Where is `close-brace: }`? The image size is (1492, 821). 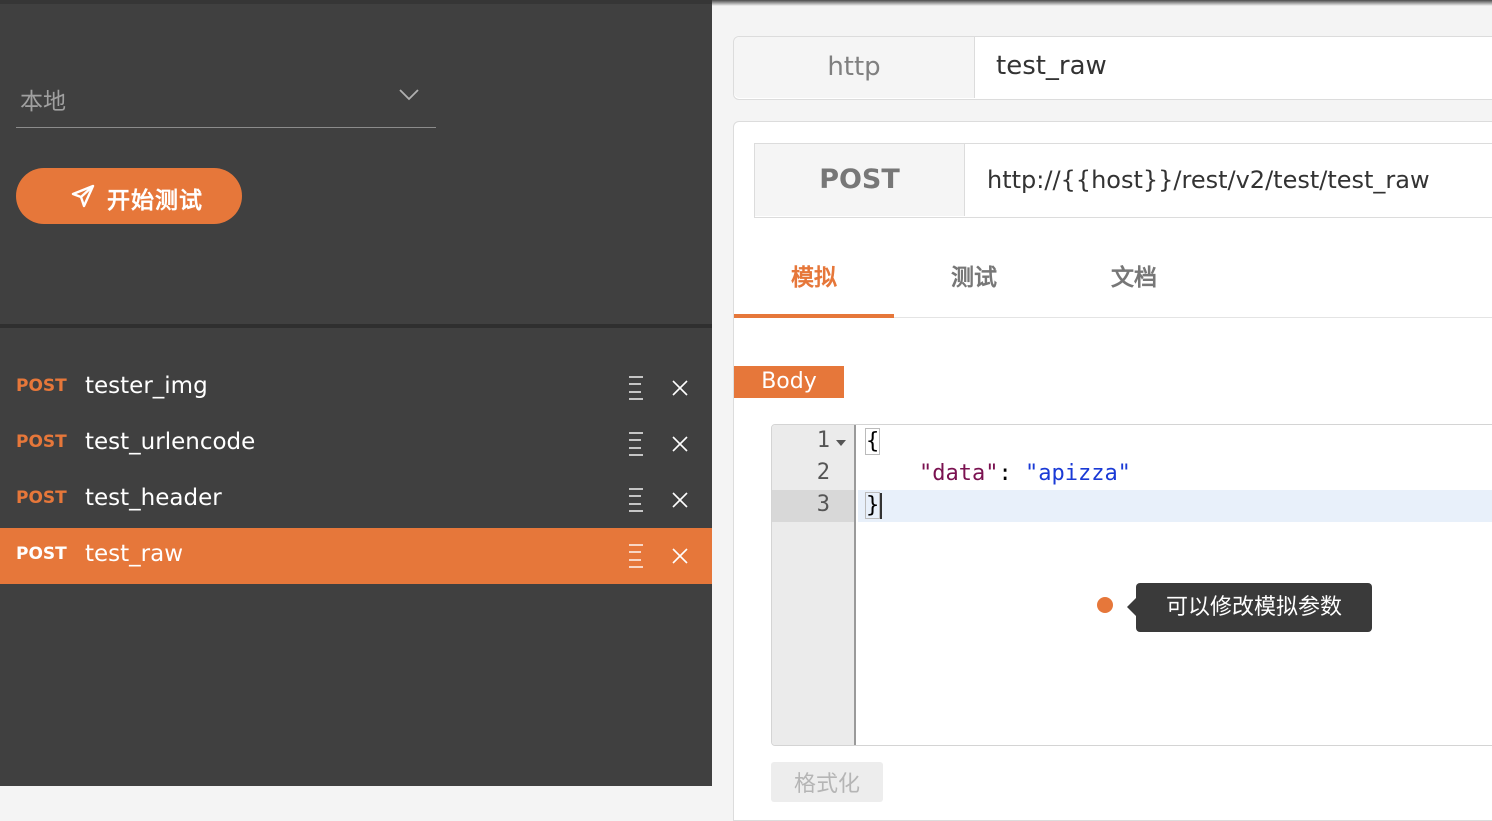 close-brace: } is located at coordinates (872, 505).